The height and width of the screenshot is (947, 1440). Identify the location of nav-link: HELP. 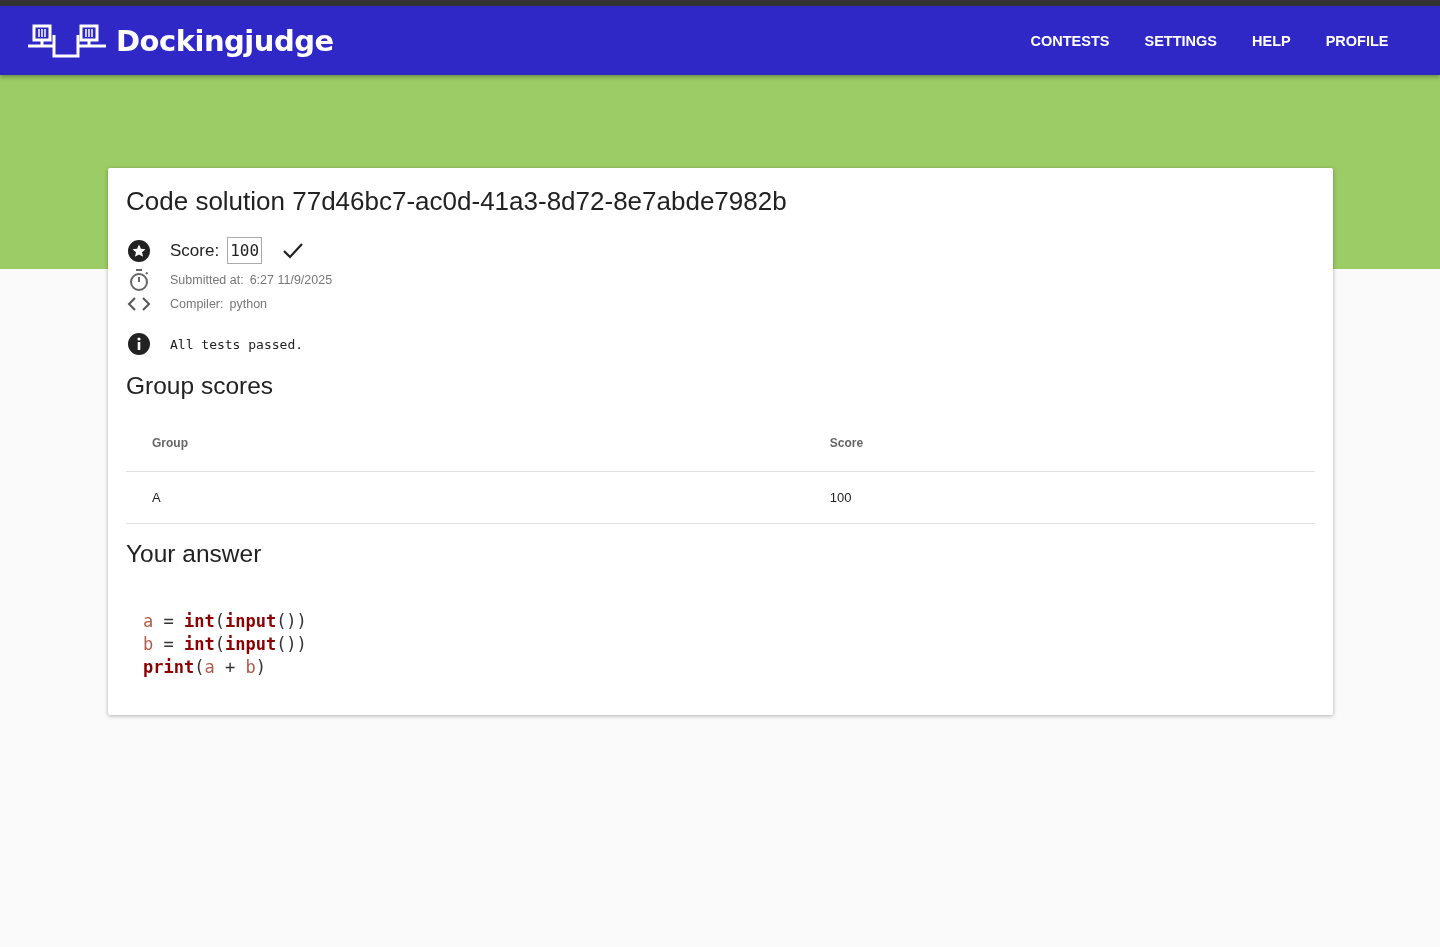
(1271, 40).